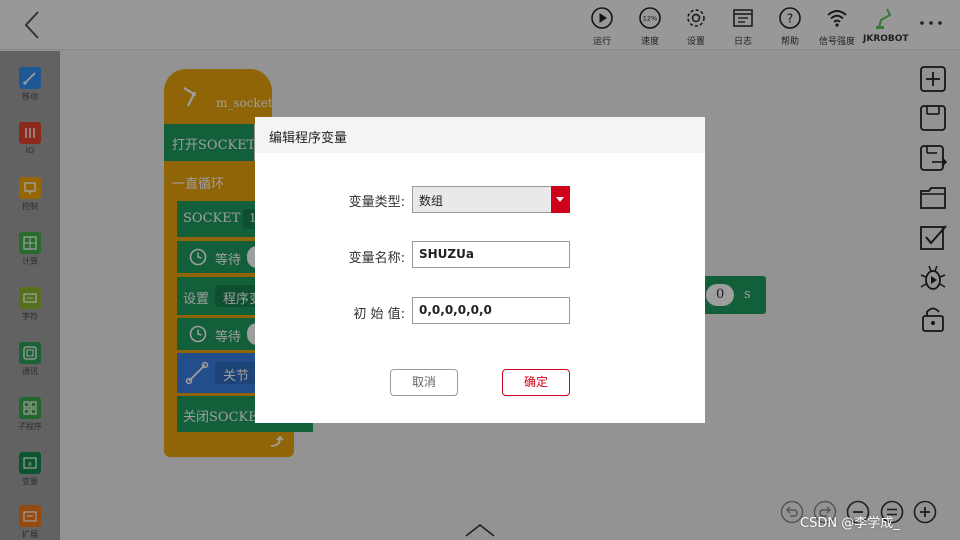 Image resolution: width=960 pixels, height=540 pixels. Describe the element at coordinates (424, 382) in the screenshot. I see `cancel-button: 取消` at that location.